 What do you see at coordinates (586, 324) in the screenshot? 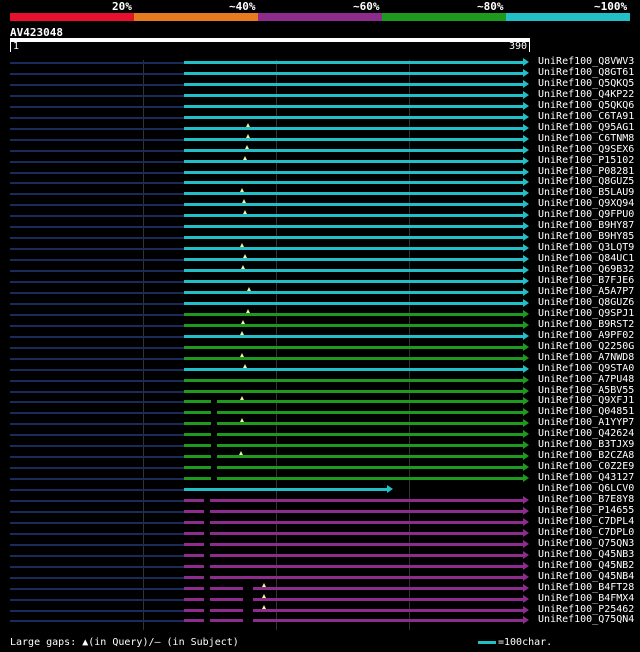
I see `hit-label: UniRef100_B9RST2` at bounding box center [586, 324].